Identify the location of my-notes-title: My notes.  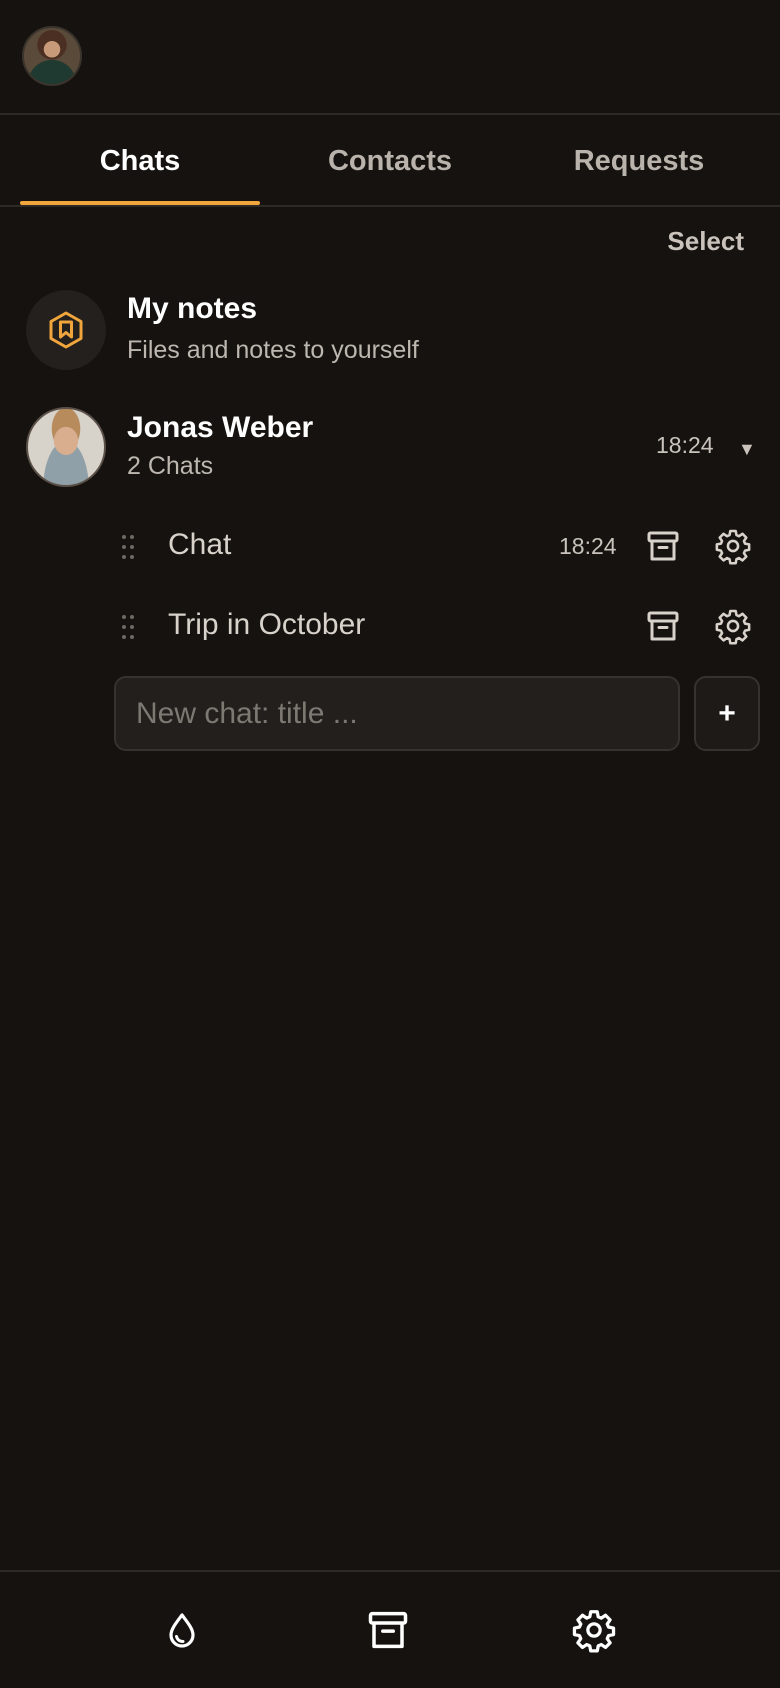
(192, 308).